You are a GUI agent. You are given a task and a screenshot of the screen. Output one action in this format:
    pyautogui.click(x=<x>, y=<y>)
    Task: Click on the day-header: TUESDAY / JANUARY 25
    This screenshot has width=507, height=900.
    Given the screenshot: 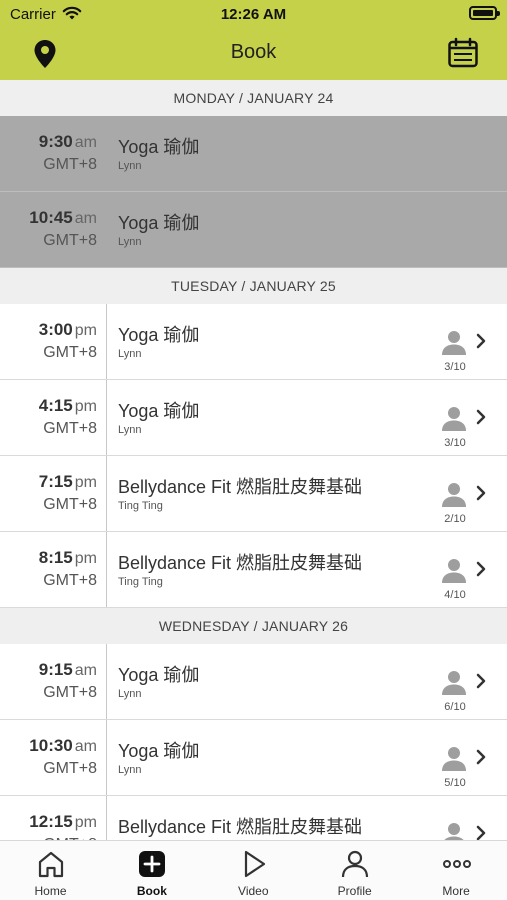 What is the action you would take?
    pyautogui.click(x=253, y=286)
    